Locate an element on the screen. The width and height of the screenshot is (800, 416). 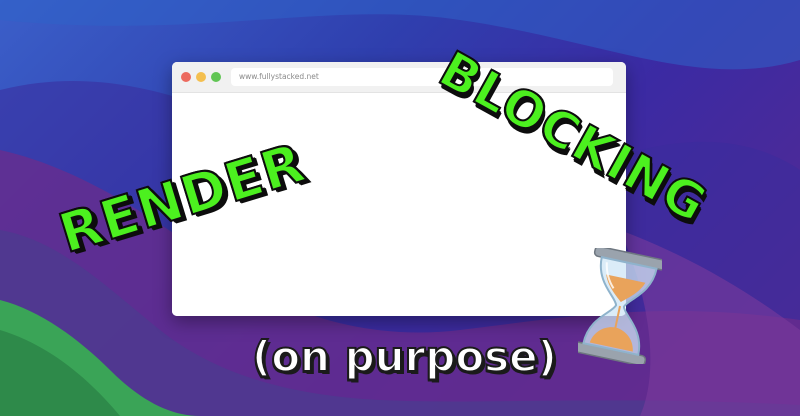
address-bar: www.fullystacked.net is located at coordinates (422, 77).